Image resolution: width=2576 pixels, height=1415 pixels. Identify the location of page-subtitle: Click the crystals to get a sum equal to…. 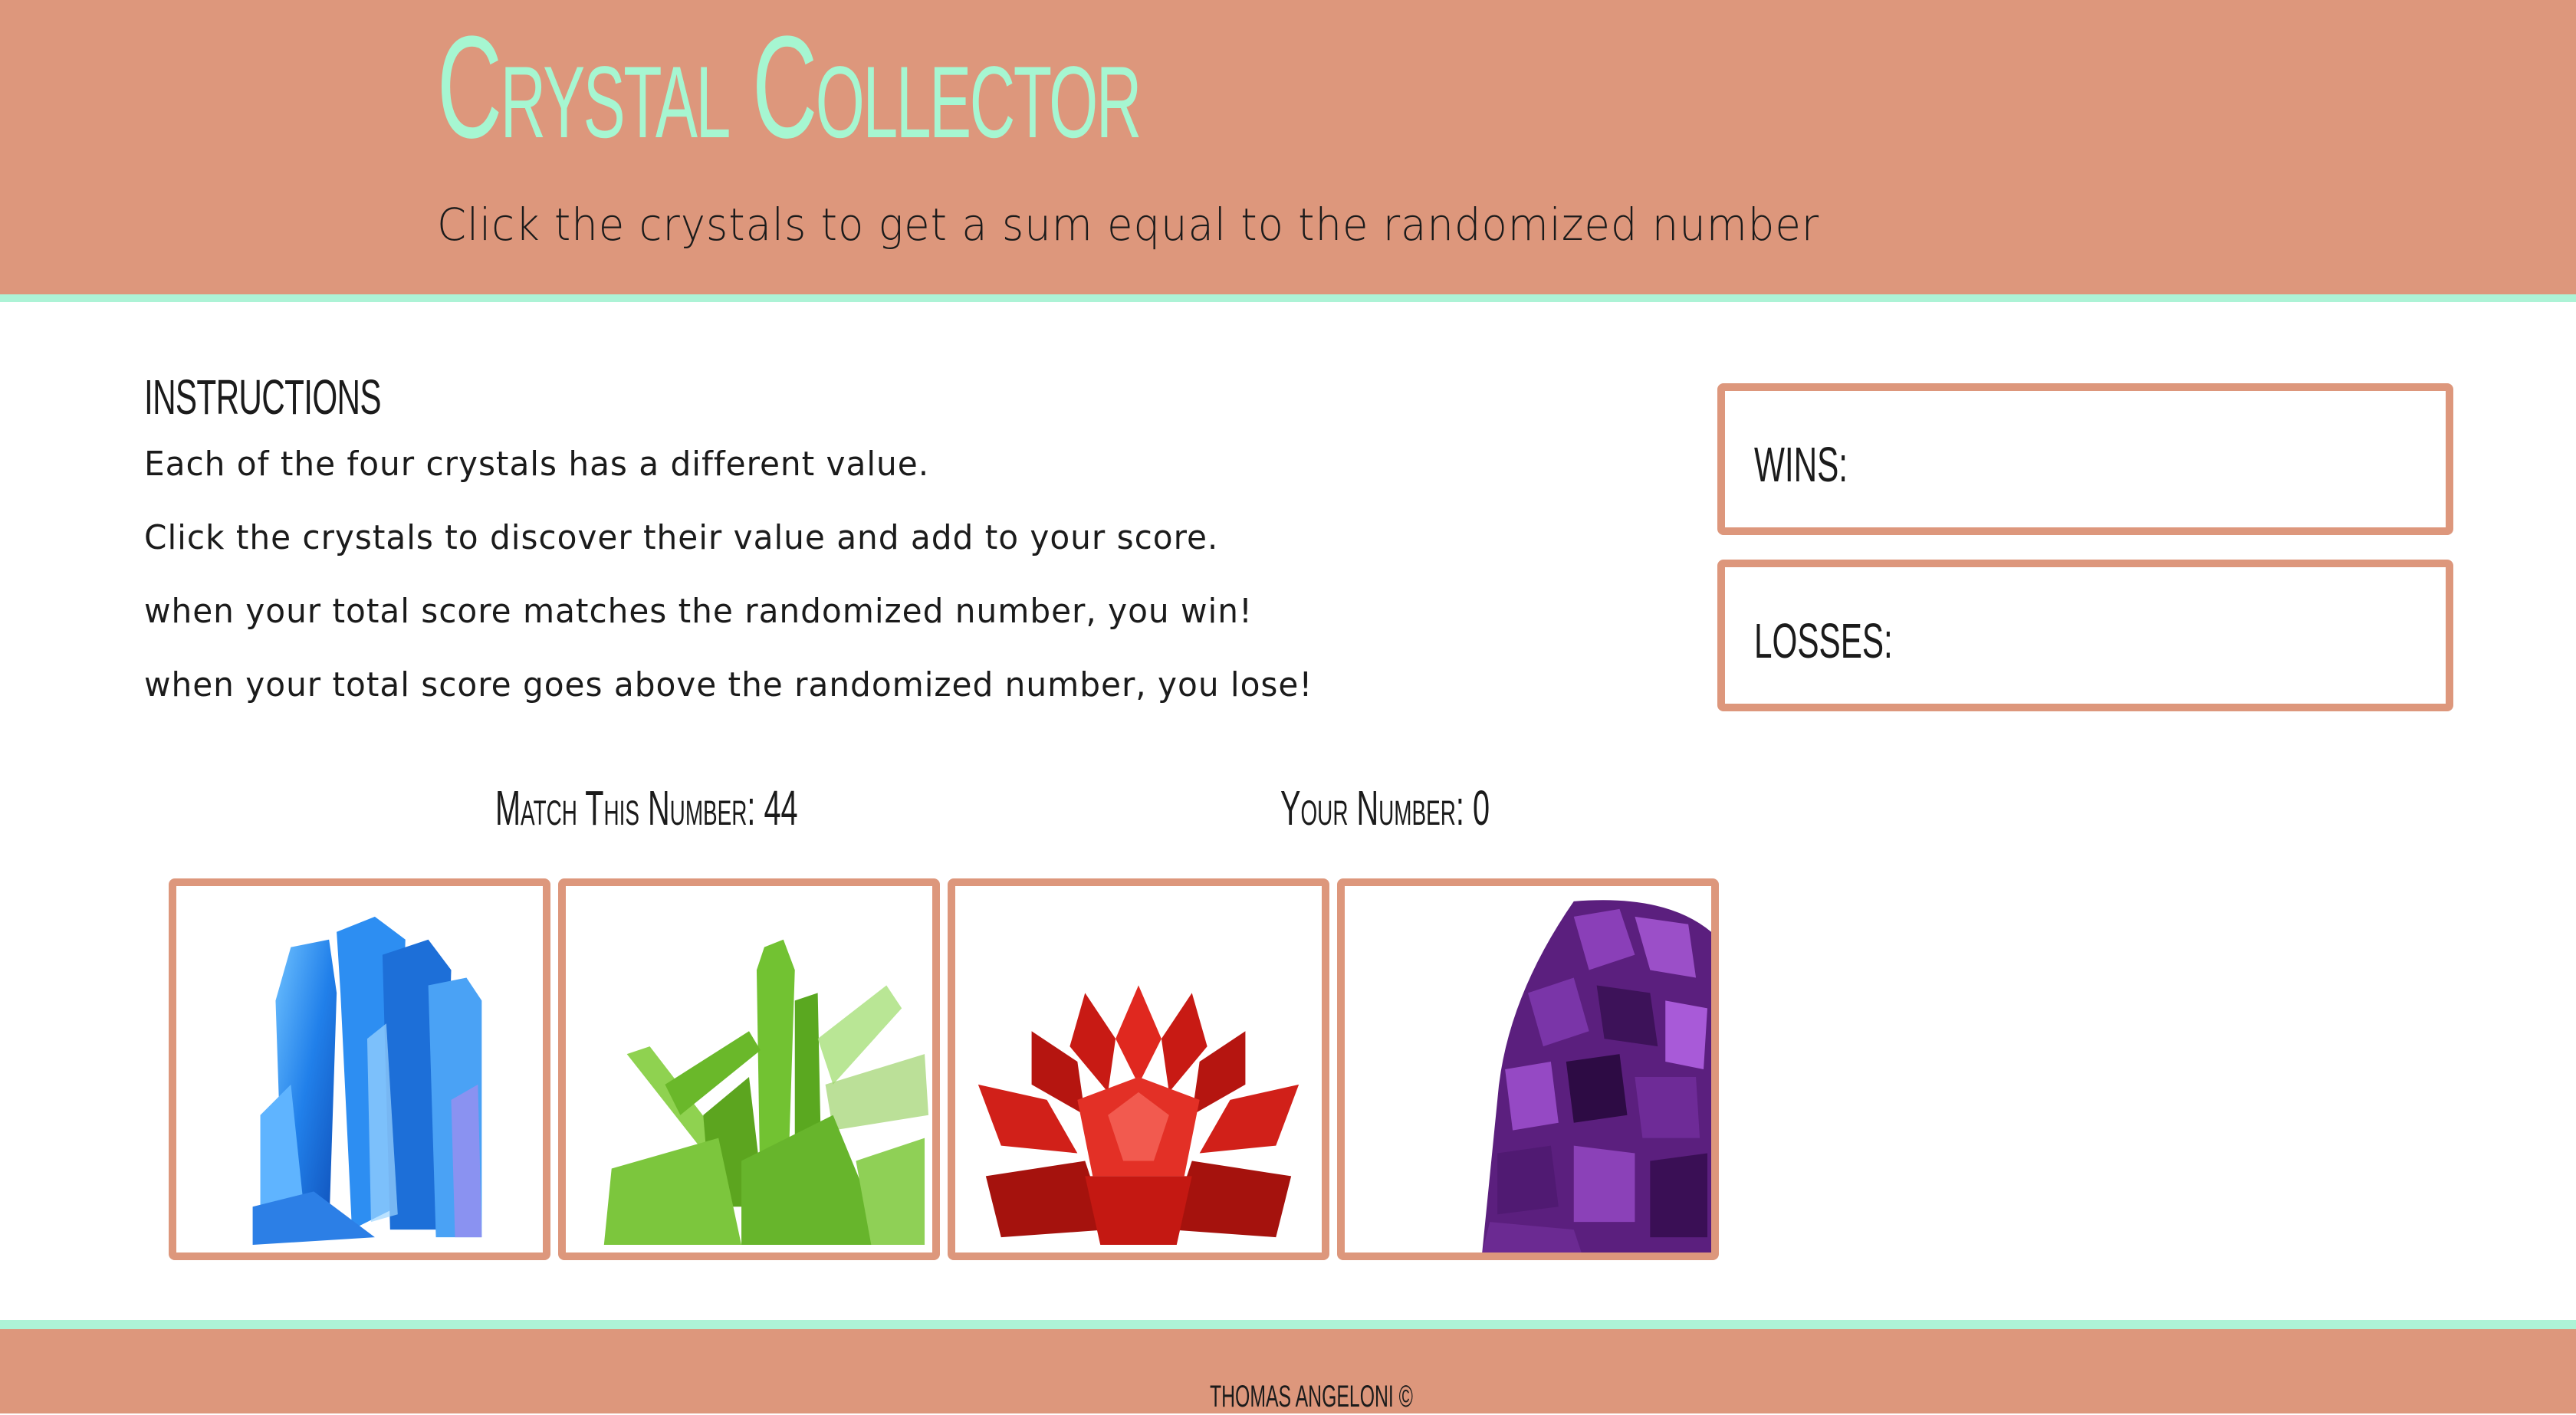
(1129, 225).